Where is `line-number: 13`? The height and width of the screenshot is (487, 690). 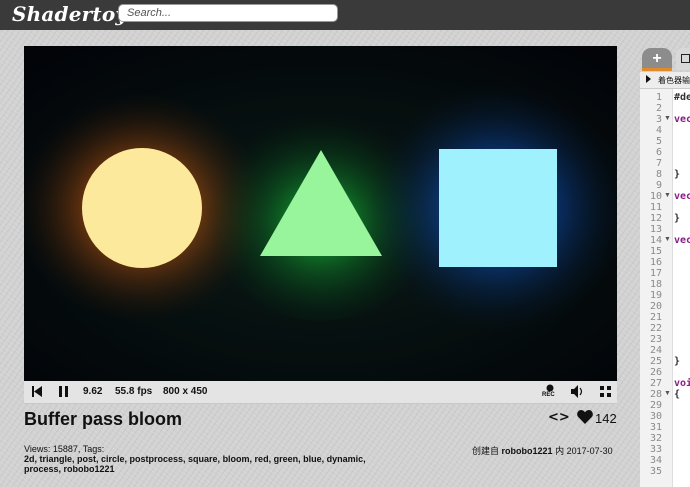 line-number: 13 is located at coordinates (655, 229).